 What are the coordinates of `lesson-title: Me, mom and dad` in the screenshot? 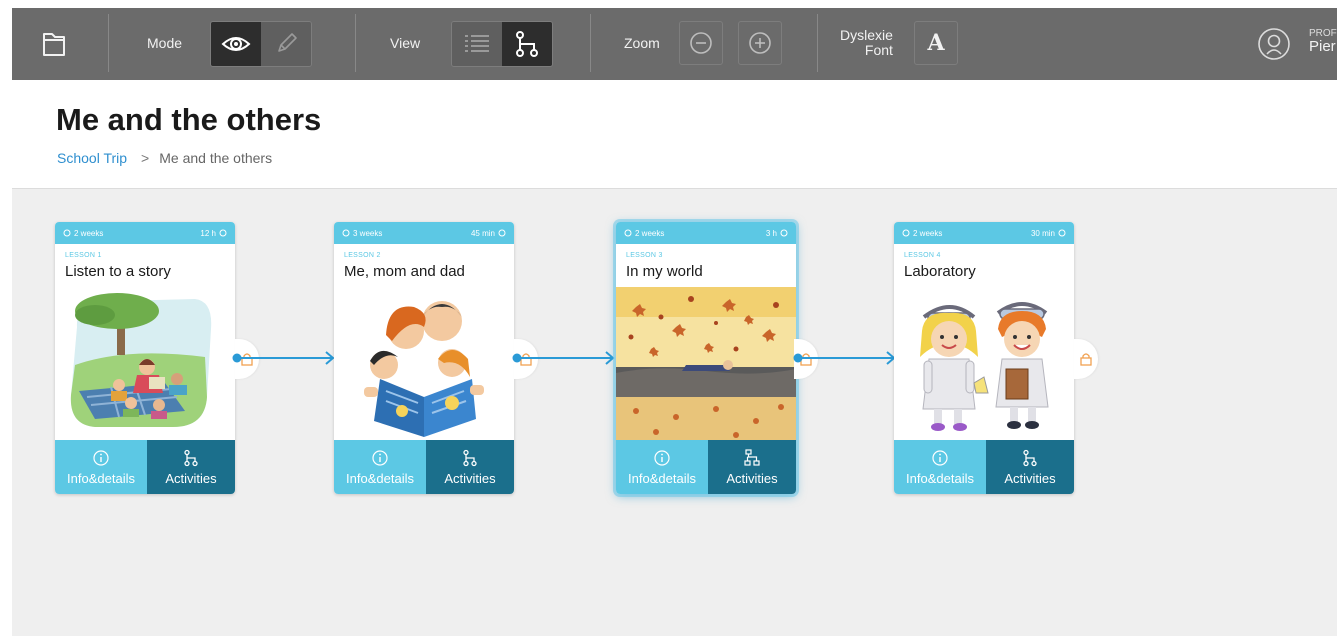 It's located at (404, 271).